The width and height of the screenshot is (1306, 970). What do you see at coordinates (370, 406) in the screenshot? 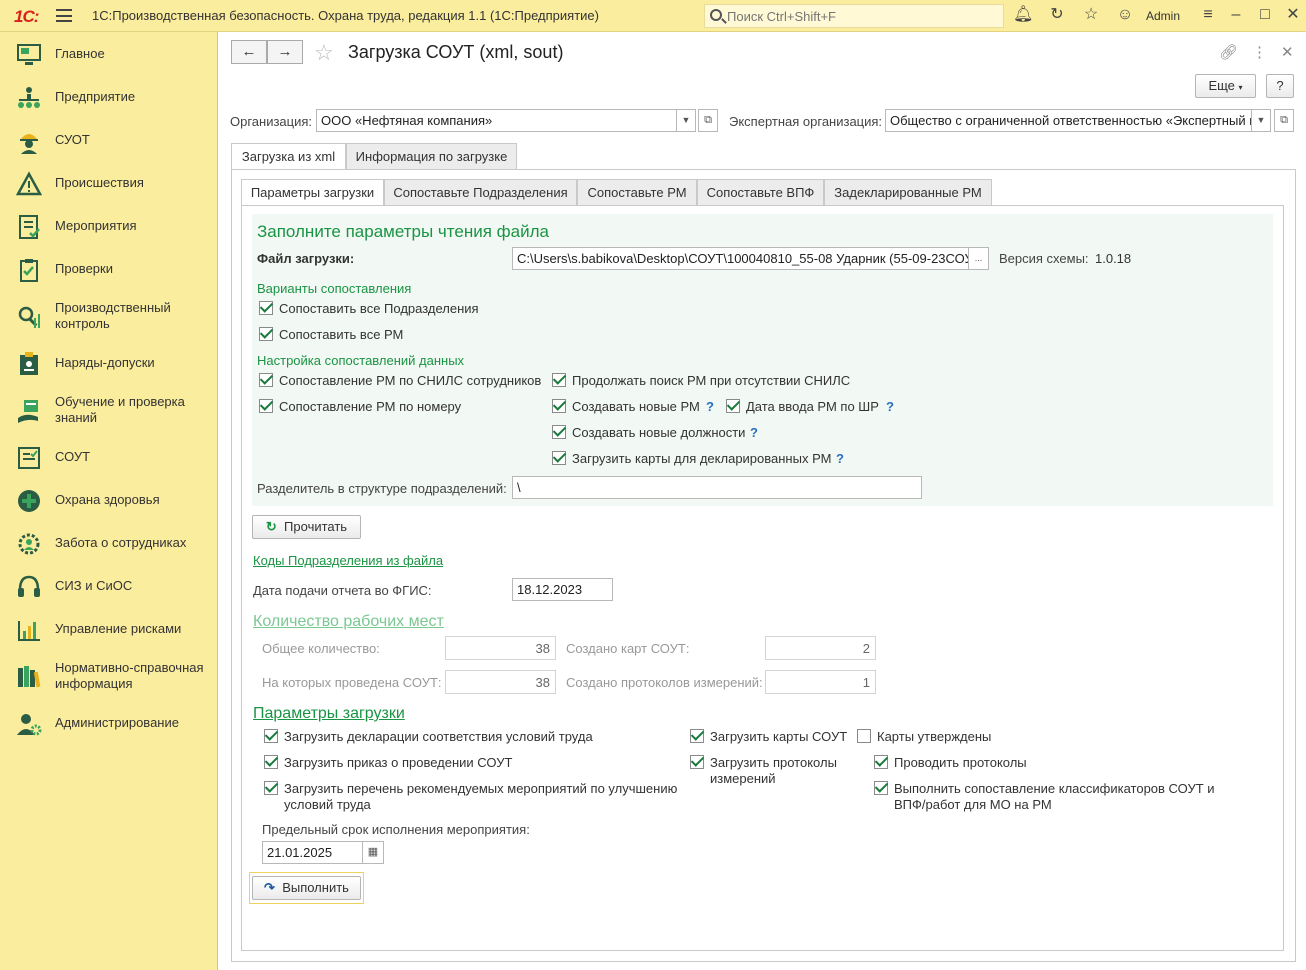
I see `number-label: Сопоставление РМ по номеру` at bounding box center [370, 406].